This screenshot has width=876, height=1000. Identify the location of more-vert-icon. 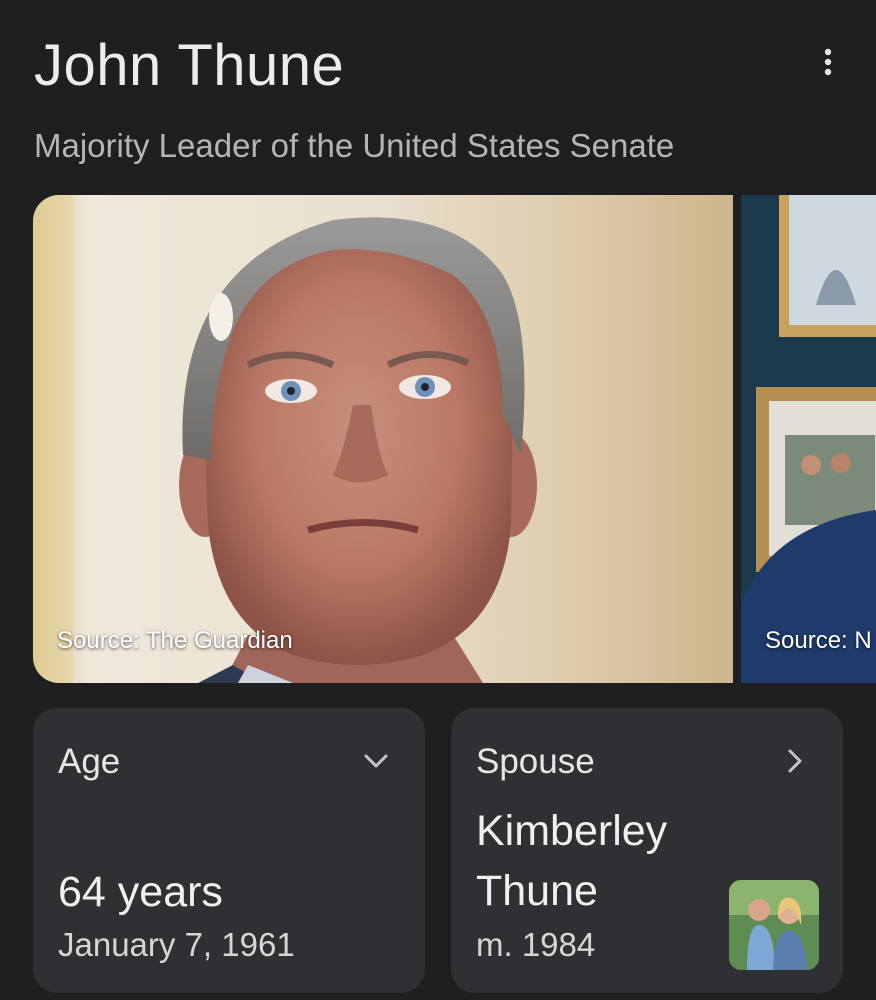
(828, 62).